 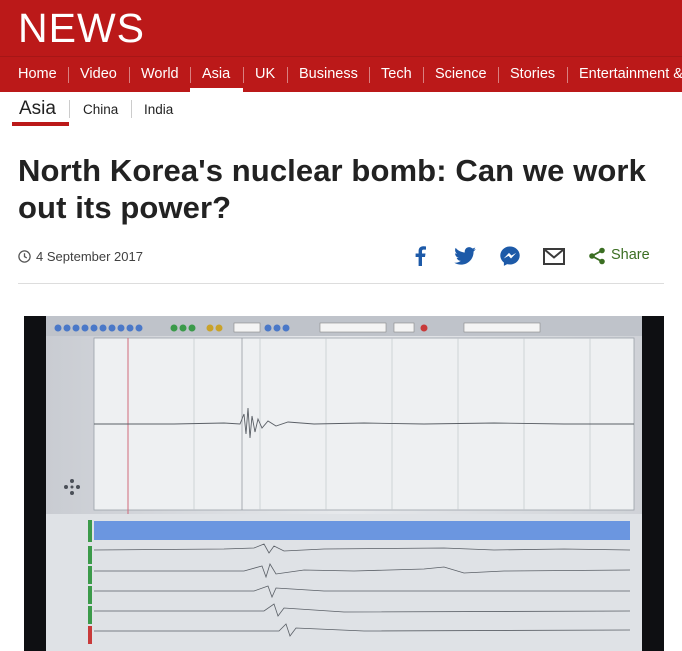 I want to click on twitter-icon, so click(x=465, y=256).